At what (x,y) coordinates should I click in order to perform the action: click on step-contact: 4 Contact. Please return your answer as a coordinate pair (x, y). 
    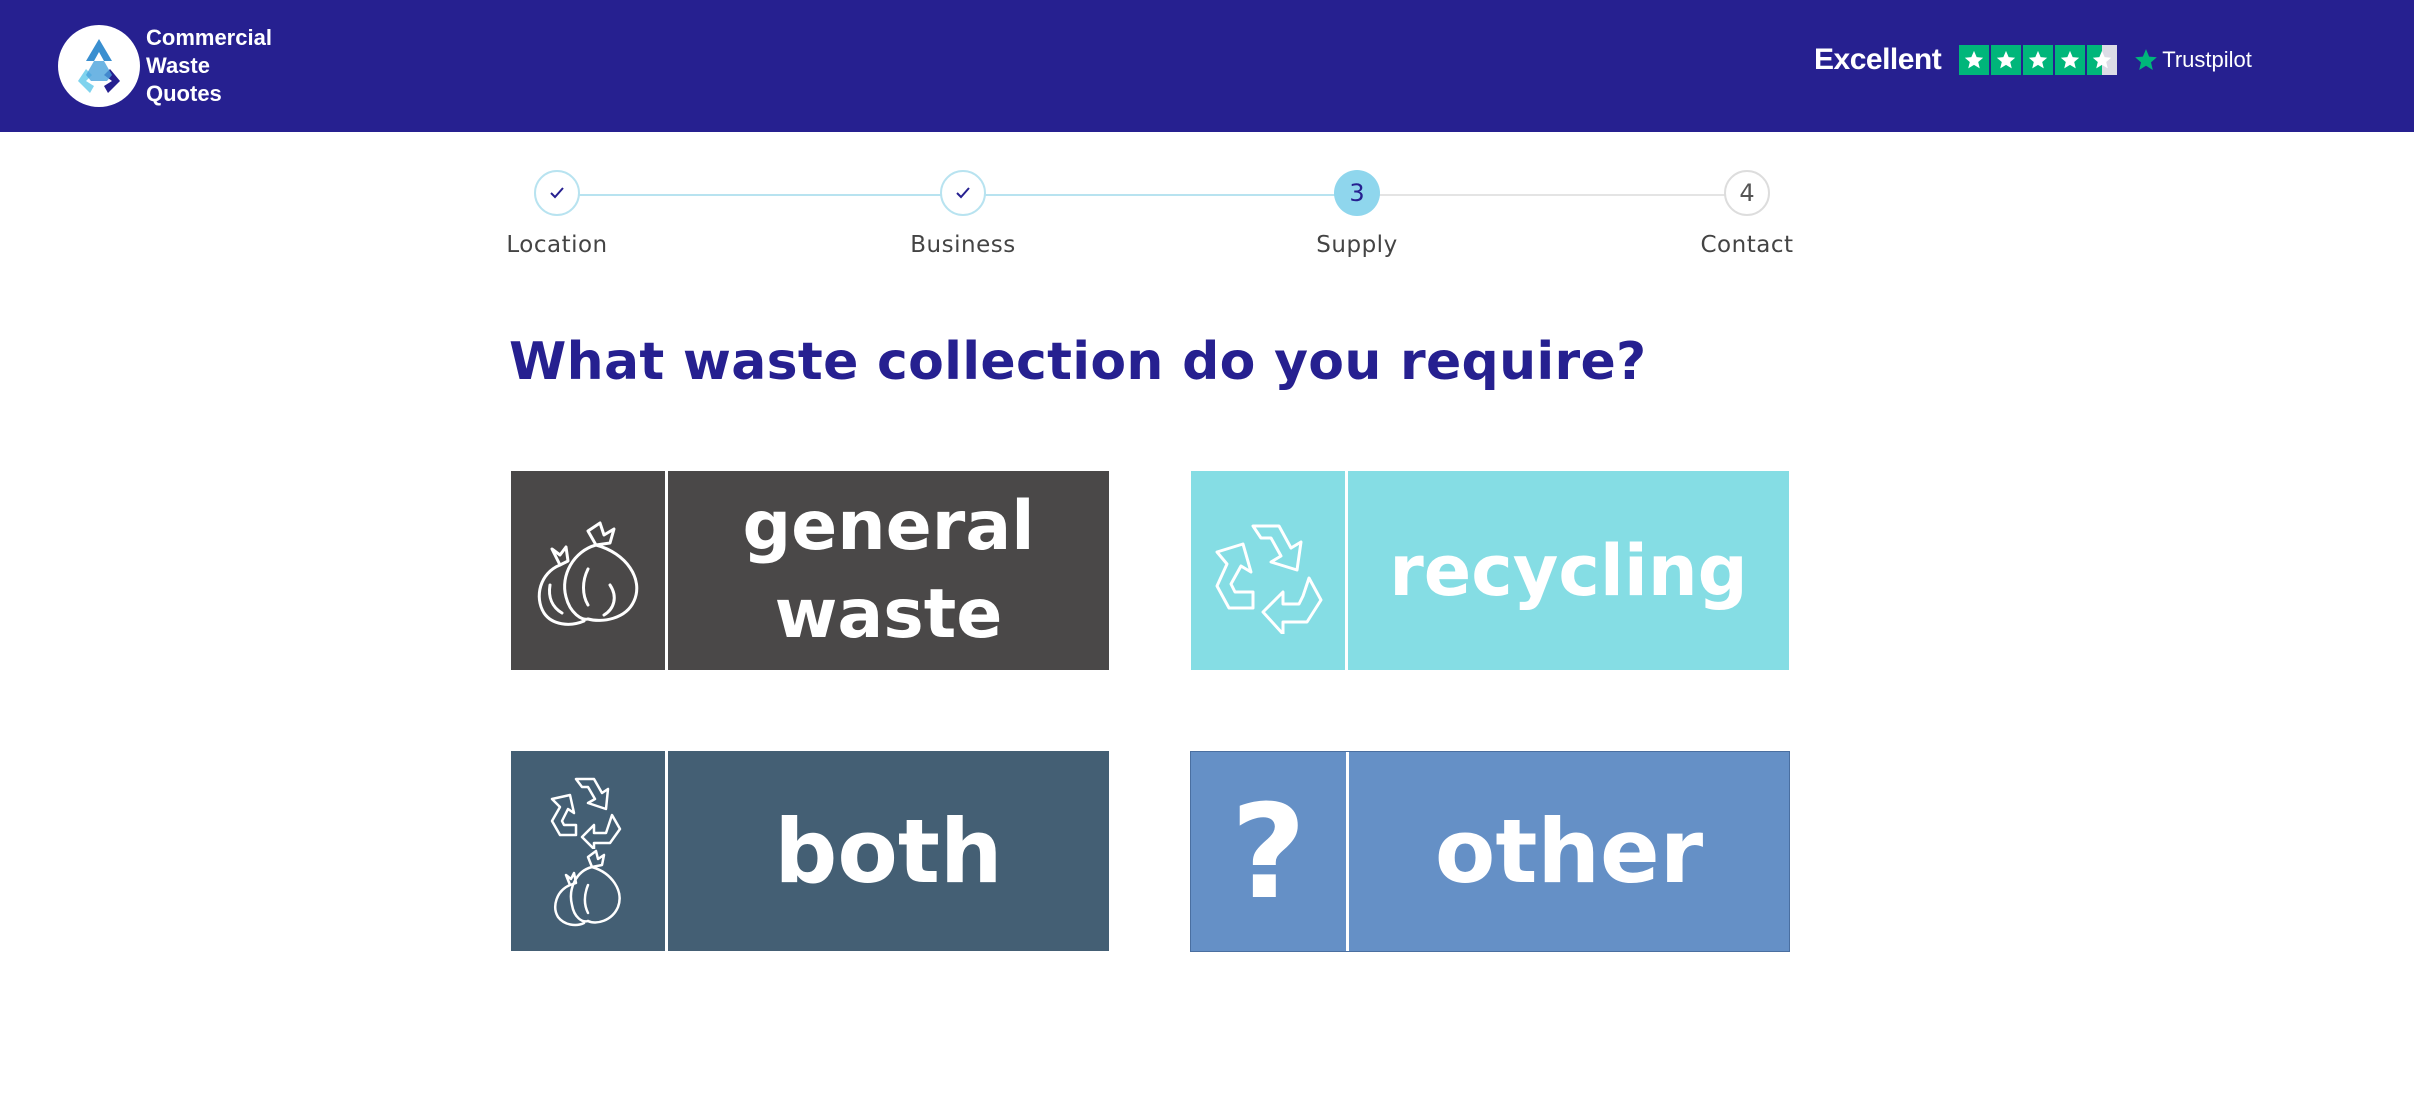
    Looking at the image, I should click on (1747, 214).